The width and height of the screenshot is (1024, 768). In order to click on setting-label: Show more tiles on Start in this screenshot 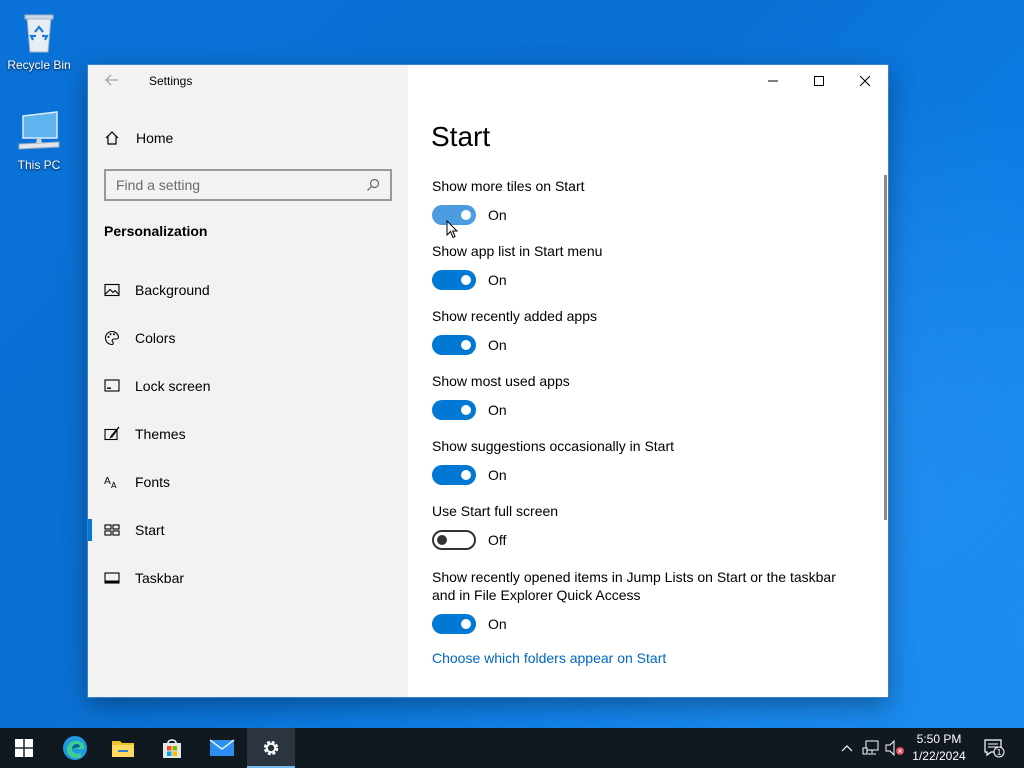, I will do `click(508, 186)`.